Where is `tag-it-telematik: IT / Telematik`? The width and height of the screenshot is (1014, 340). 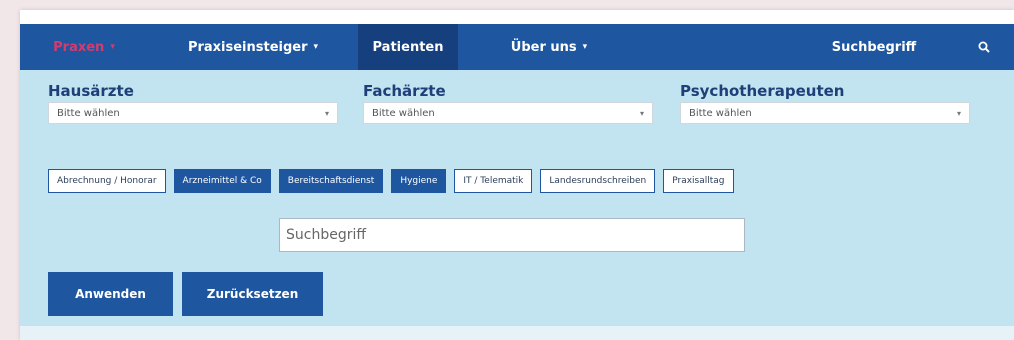 tag-it-telematik: IT / Telematik is located at coordinates (493, 181).